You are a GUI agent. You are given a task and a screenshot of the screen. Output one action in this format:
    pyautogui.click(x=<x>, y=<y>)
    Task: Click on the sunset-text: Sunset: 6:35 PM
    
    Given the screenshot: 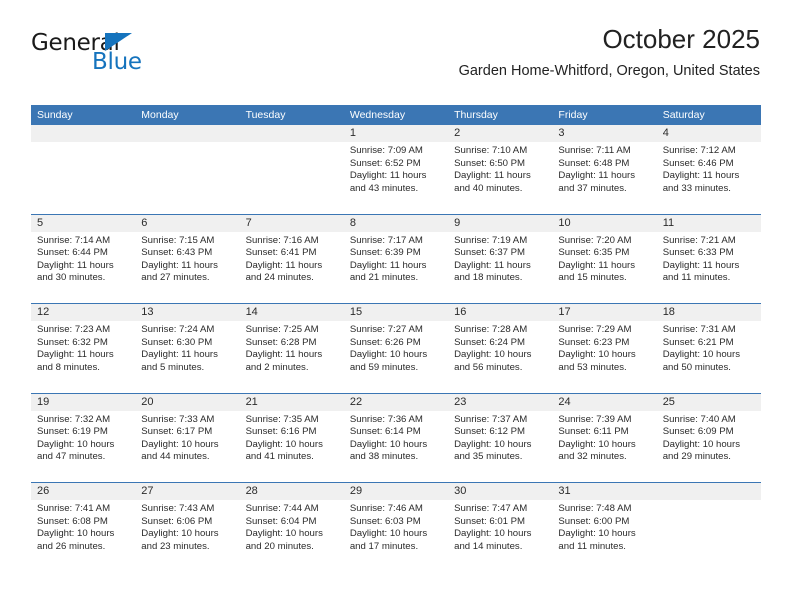 What is the action you would take?
    pyautogui.click(x=594, y=253)
    